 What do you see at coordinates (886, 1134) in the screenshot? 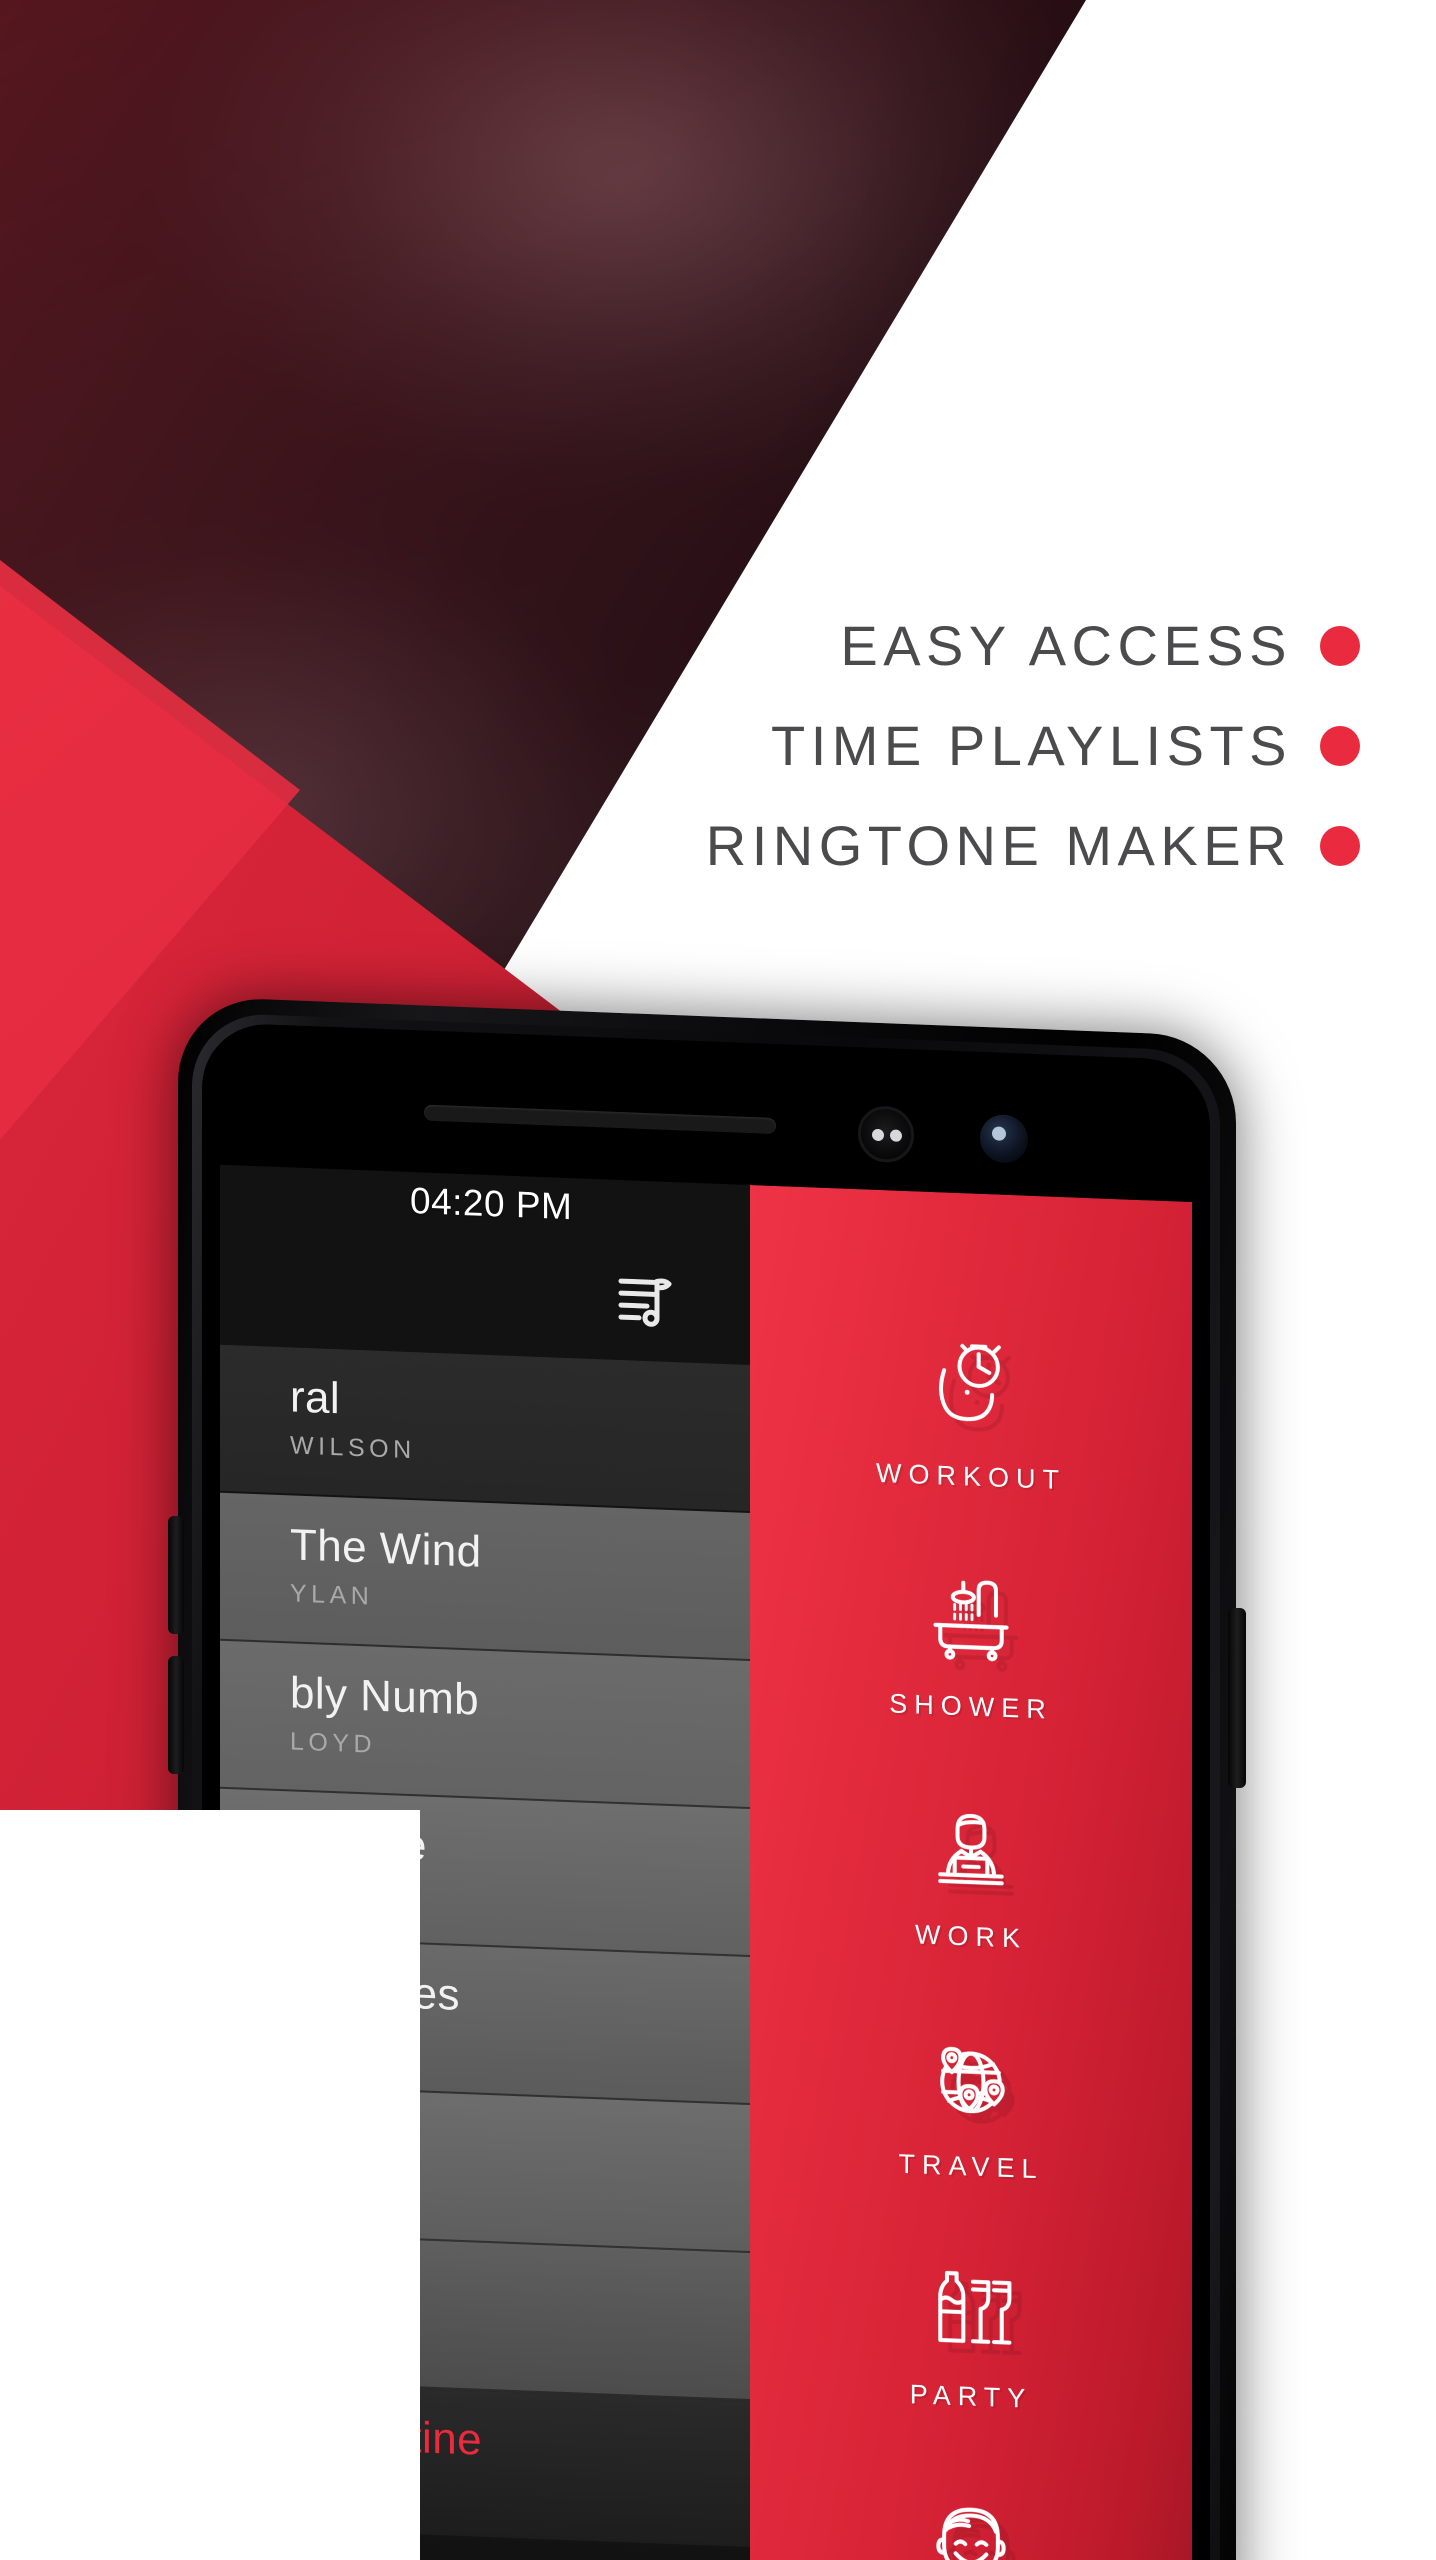
I see `iris-scanner-icon` at bounding box center [886, 1134].